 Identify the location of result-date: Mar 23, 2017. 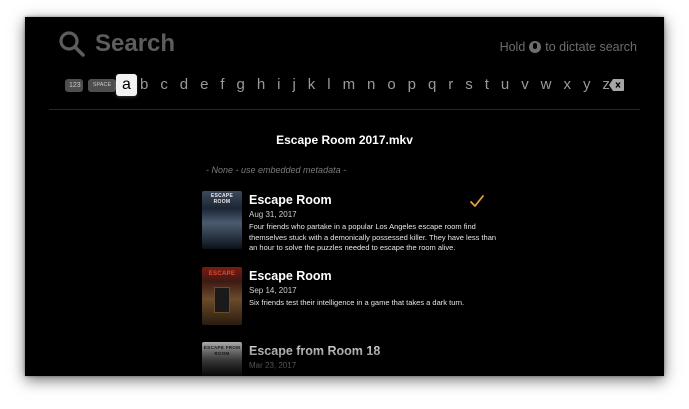
(273, 365).